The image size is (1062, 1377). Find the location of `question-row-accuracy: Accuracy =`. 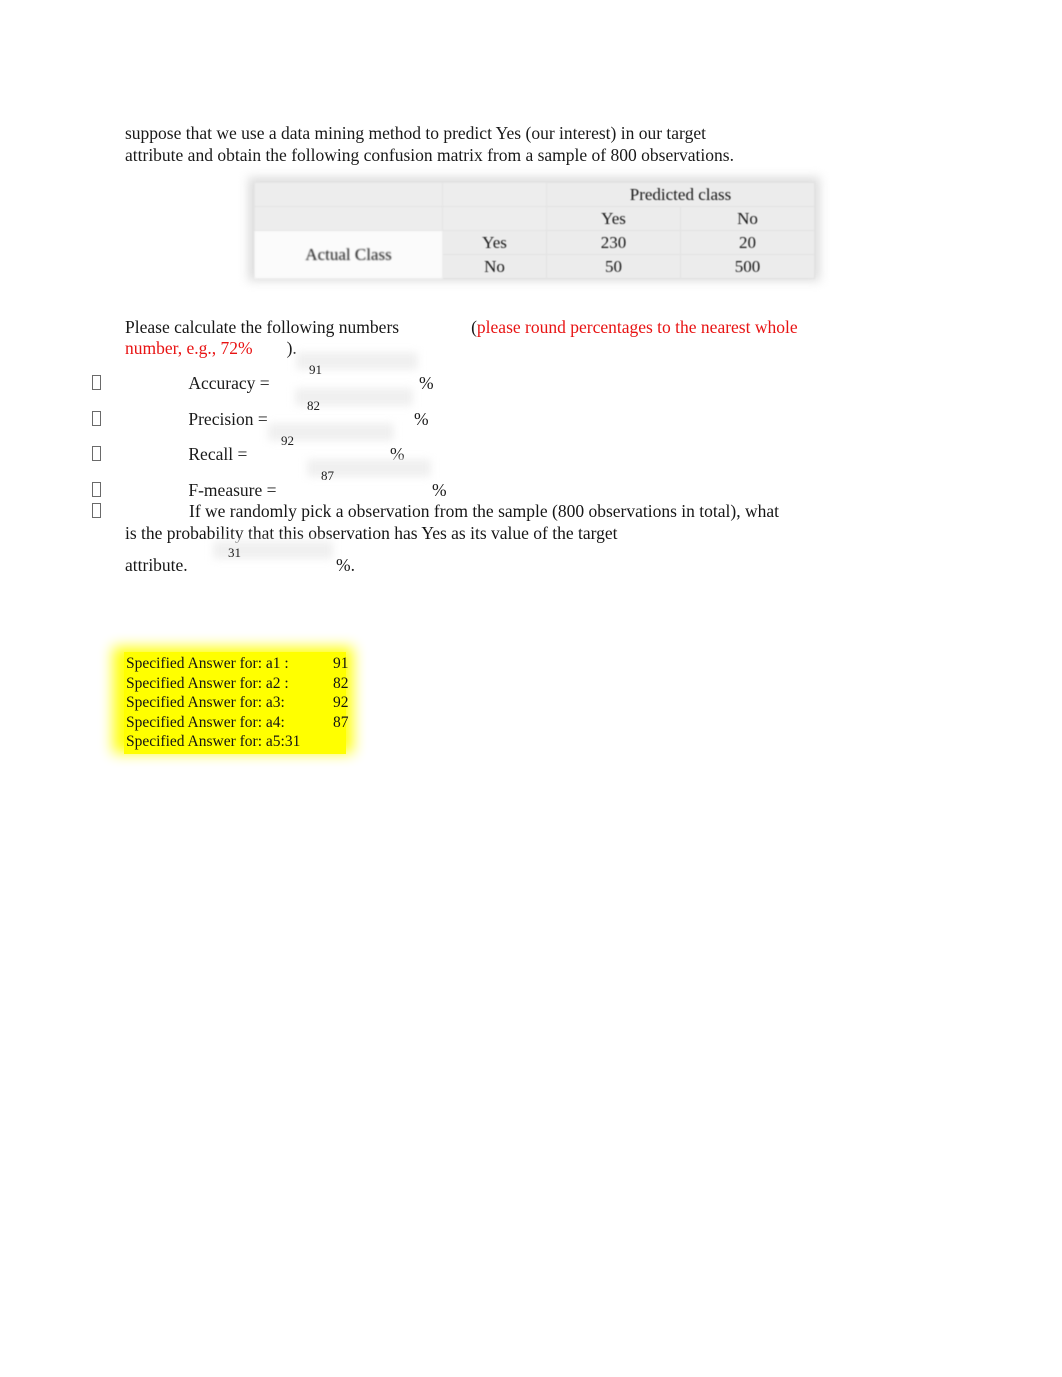

question-row-accuracy: Accuracy = is located at coordinates (181, 383).